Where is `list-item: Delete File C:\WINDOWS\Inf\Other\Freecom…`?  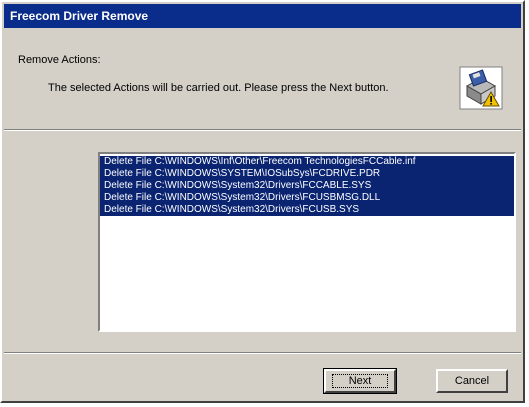 list-item: Delete File C:\WINDOWS\Inf\Other\Freecom… is located at coordinates (307, 162).